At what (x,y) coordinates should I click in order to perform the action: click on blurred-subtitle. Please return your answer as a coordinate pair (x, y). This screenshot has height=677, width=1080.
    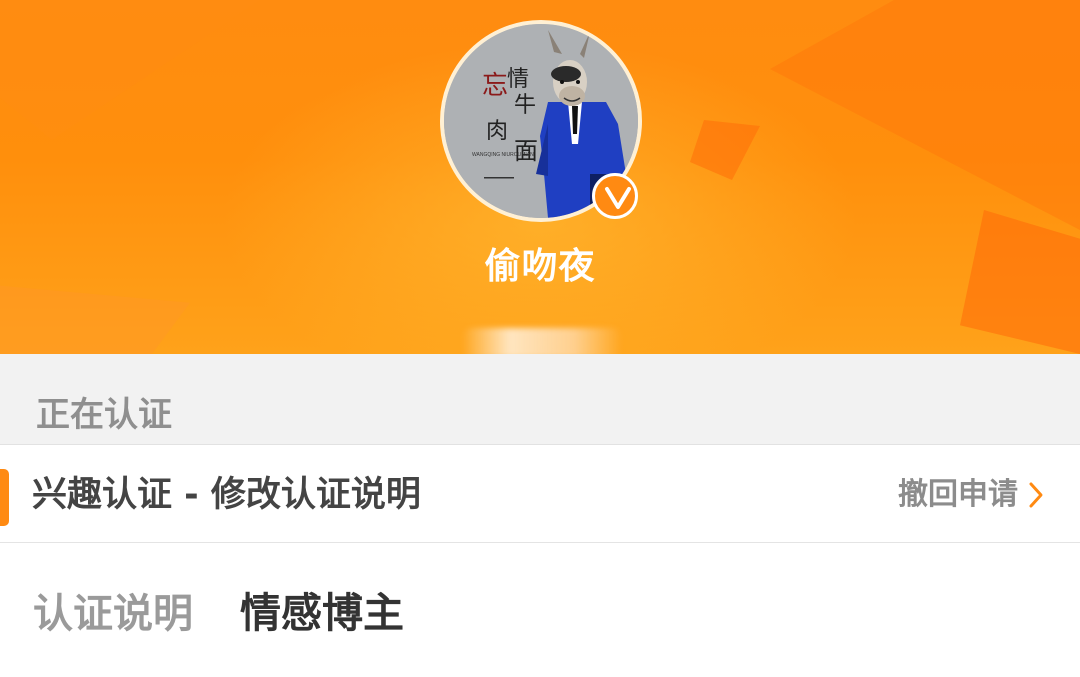
    Looking at the image, I should click on (542, 341).